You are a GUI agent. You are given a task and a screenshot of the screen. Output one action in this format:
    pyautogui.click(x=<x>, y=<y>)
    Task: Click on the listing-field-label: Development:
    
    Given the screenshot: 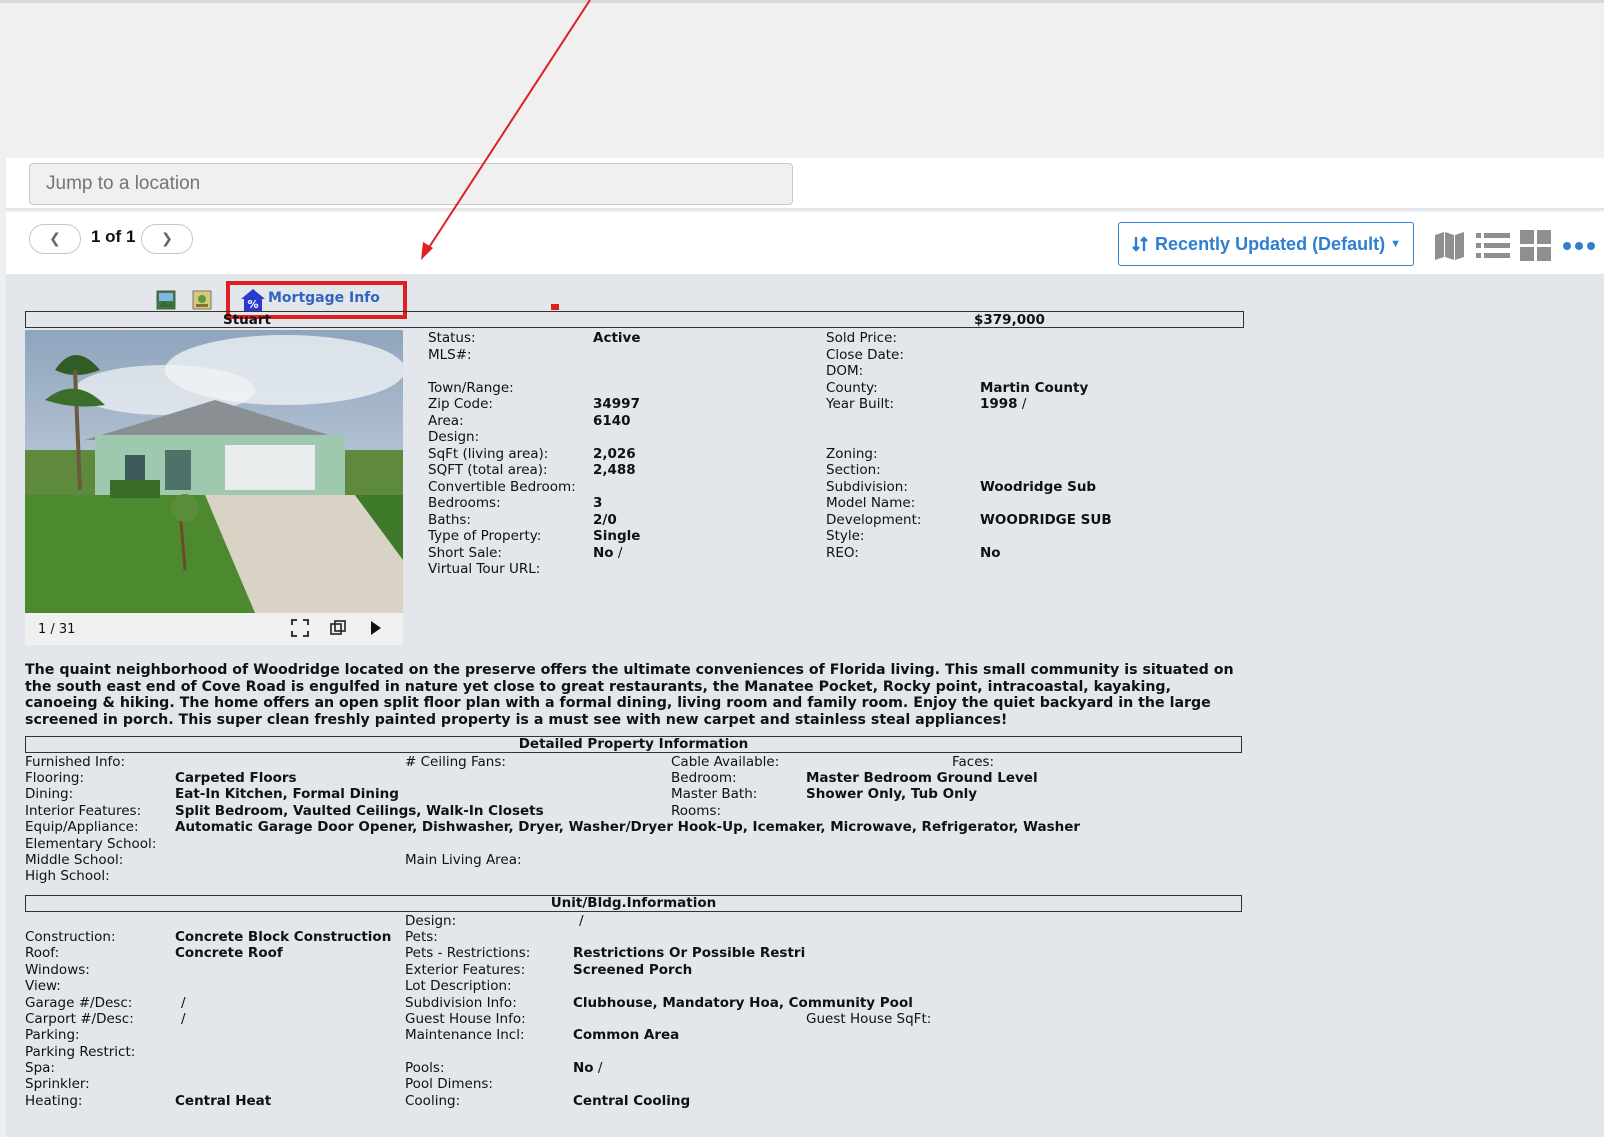 What is the action you would take?
    pyautogui.click(x=874, y=519)
    